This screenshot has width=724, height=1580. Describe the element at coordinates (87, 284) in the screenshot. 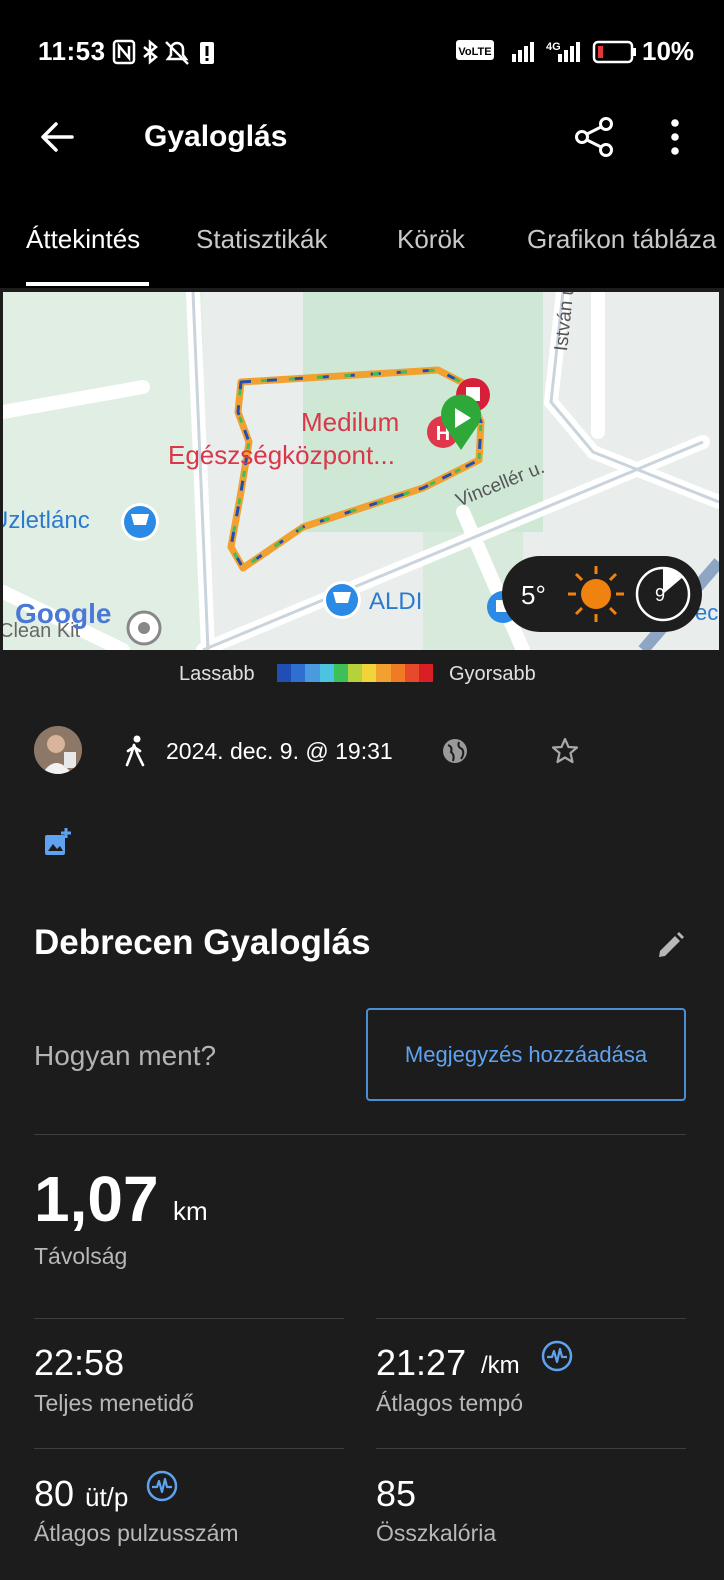

I see `tab-indicator` at that location.